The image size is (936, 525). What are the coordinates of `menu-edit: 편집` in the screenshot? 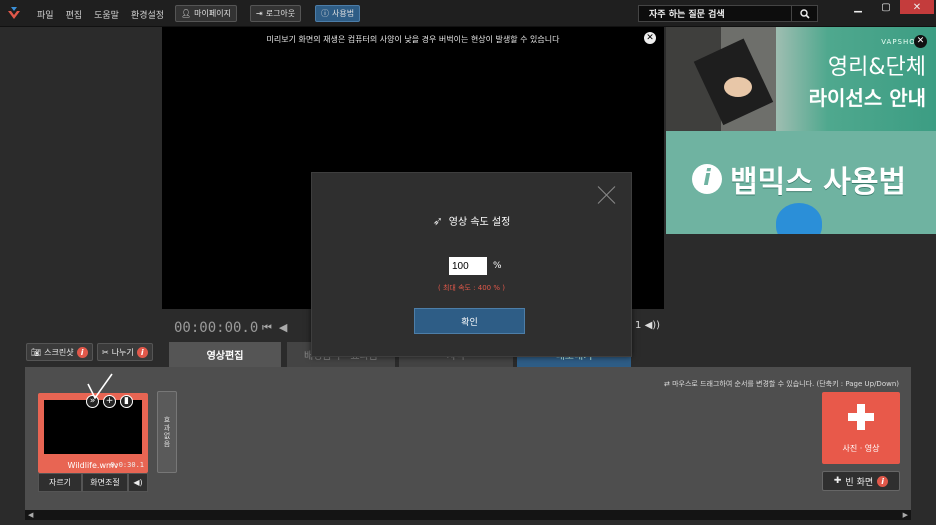 It's located at (74, 14).